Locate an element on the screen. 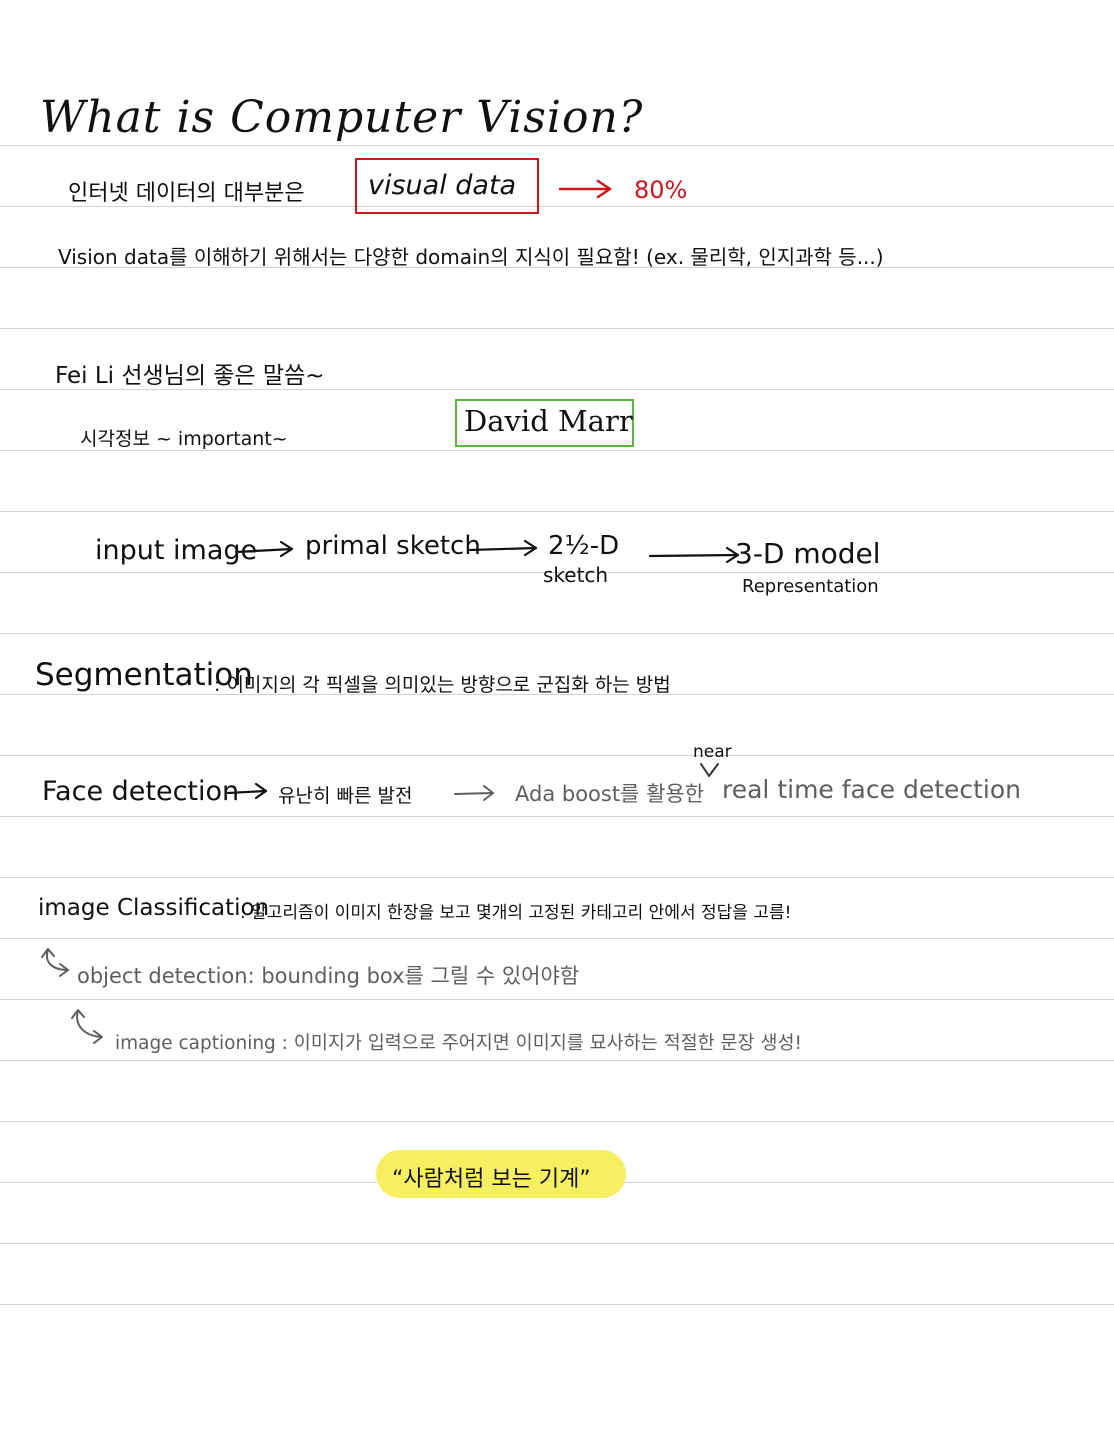  classification-term: image Classification is located at coordinates (154, 908).